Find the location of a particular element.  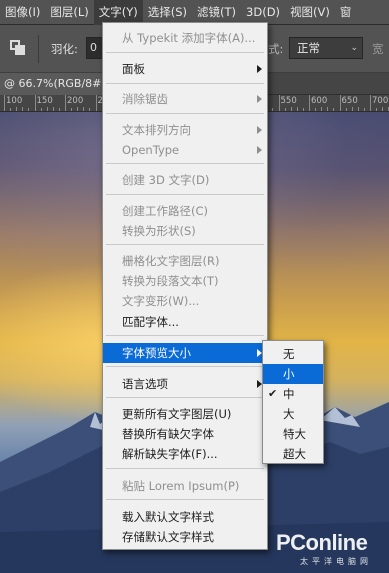

feather-label: 羽化: is located at coordinates (64, 49).